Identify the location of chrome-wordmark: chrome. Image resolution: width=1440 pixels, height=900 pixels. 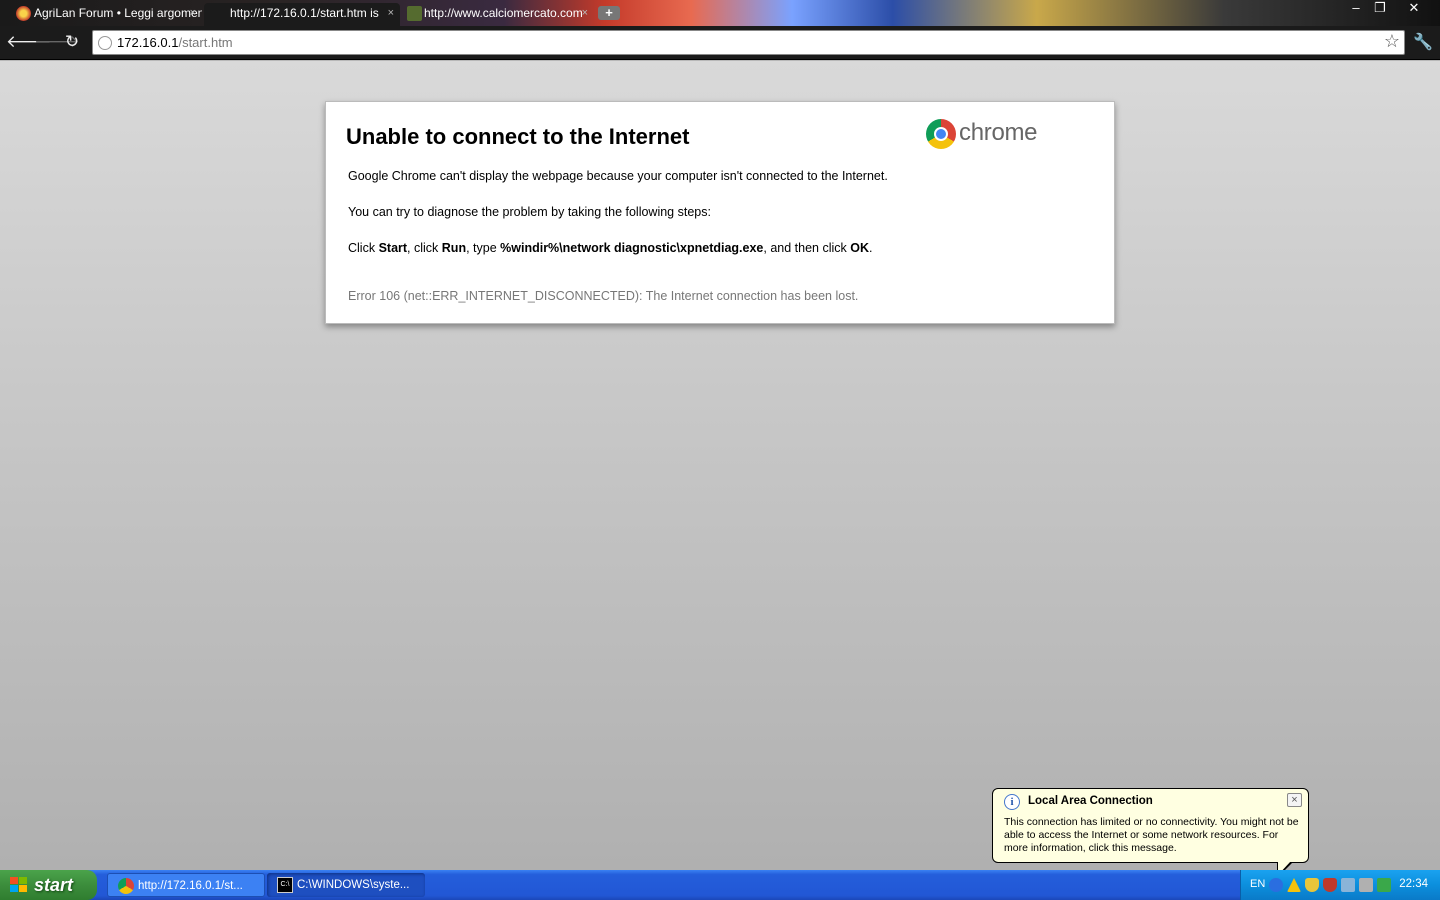
(998, 132).